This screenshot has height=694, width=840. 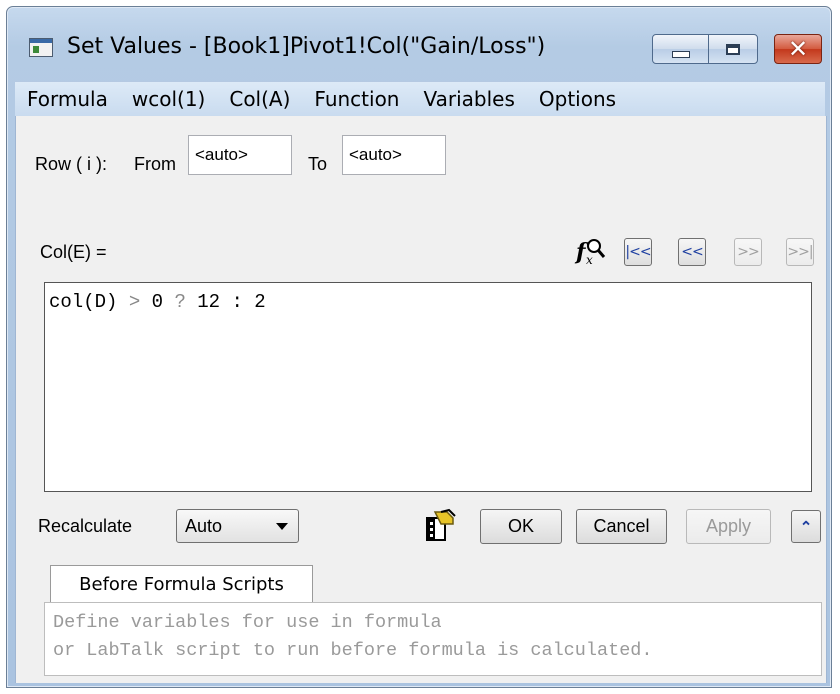 What do you see at coordinates (800, 252) in the screenshot?
I see `last-column-button: >>|` at bounding box center [800, 252].